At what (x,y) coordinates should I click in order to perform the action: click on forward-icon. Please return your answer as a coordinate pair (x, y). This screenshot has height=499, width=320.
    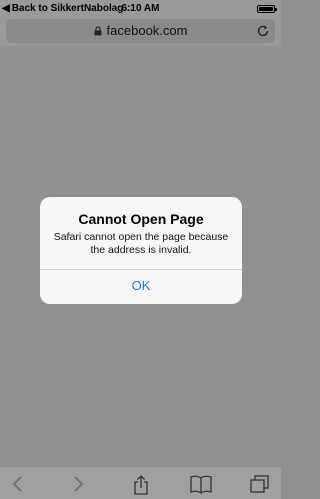
    Looking at the image, I should click on (79, 484).